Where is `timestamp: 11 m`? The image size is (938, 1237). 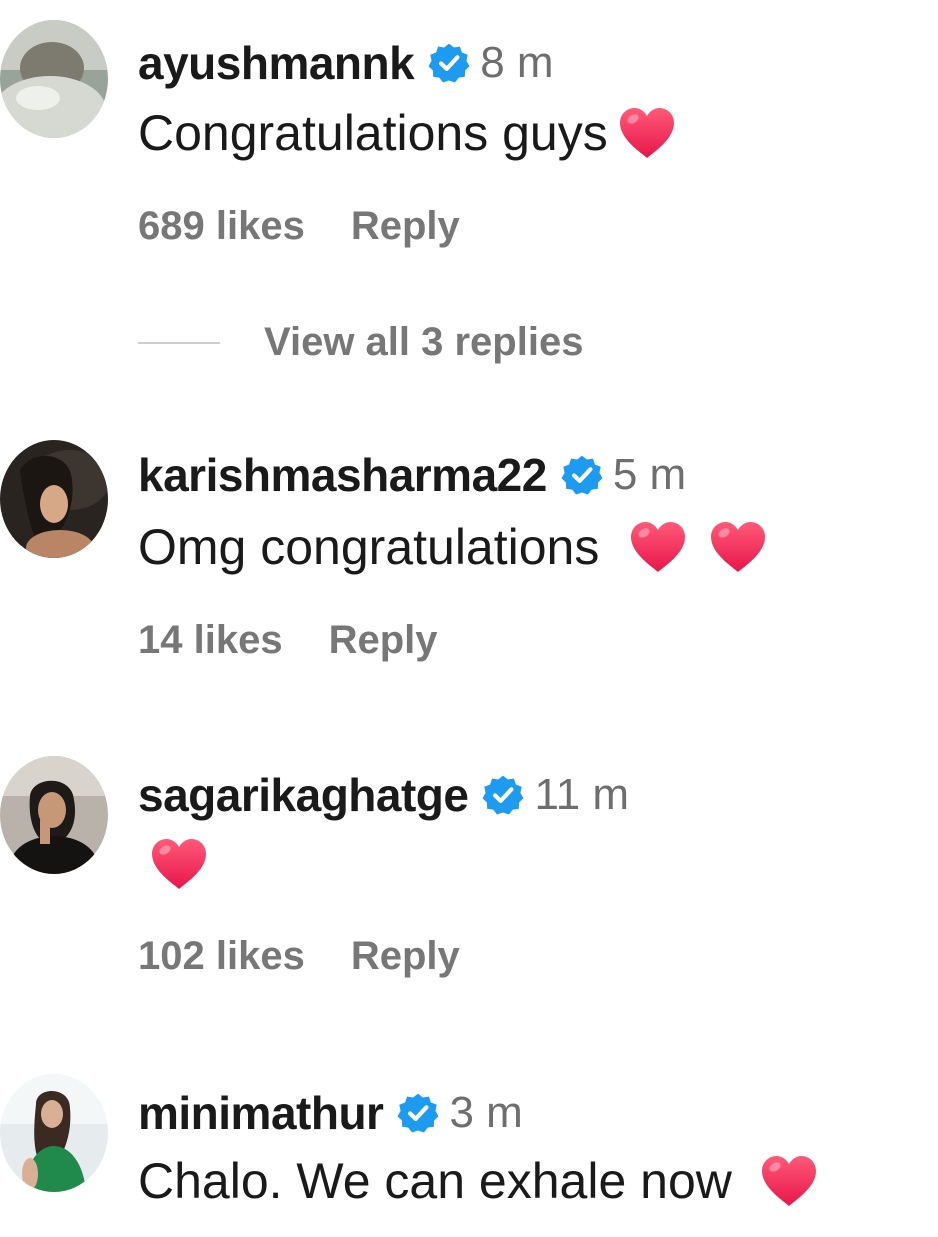 timestamp: 11 m is located at coordinates (582, 794).